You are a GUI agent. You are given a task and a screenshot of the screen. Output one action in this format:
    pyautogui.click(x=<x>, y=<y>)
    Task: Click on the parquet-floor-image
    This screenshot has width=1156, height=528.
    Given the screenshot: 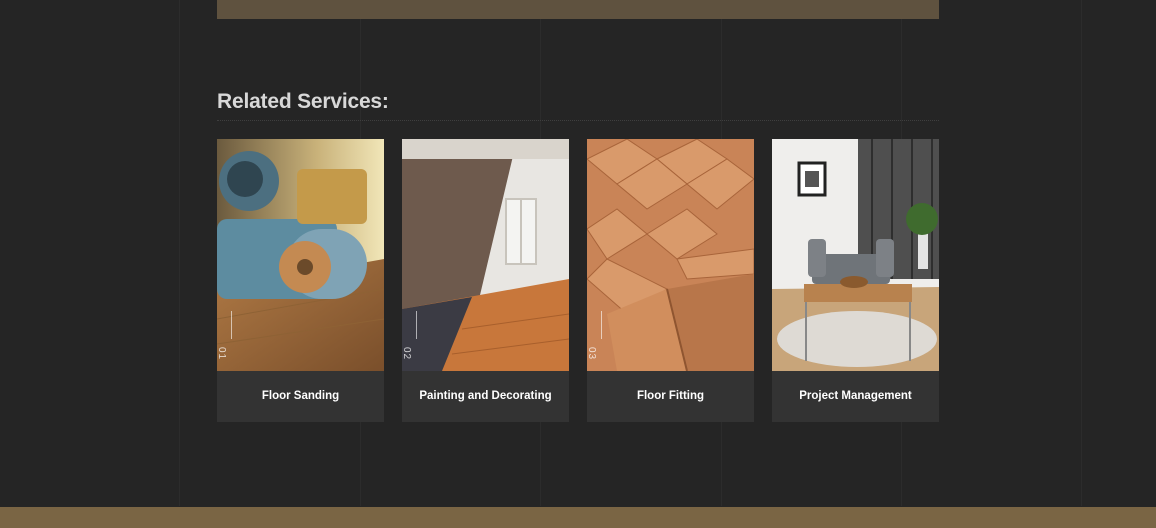 What is the action you would take?
    pyautogui.click(x=670, y=255)
    